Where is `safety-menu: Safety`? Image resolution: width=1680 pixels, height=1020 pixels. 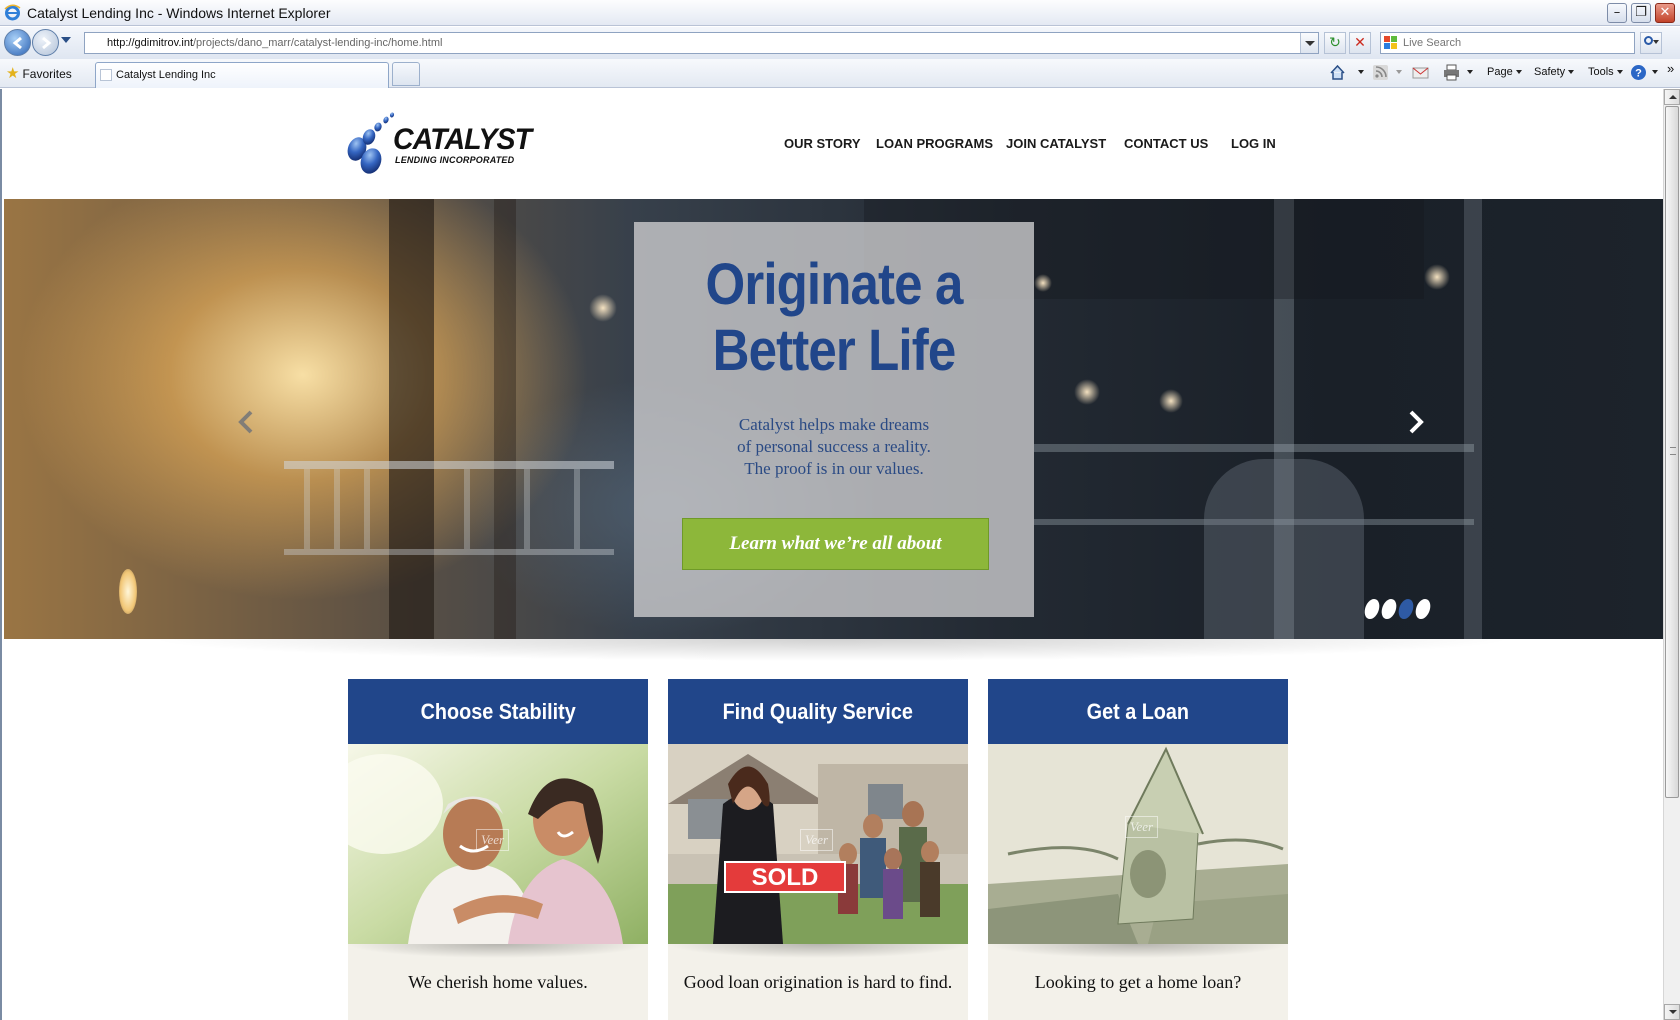
safety-menu: Safety is located at coordinates (1554, 72).